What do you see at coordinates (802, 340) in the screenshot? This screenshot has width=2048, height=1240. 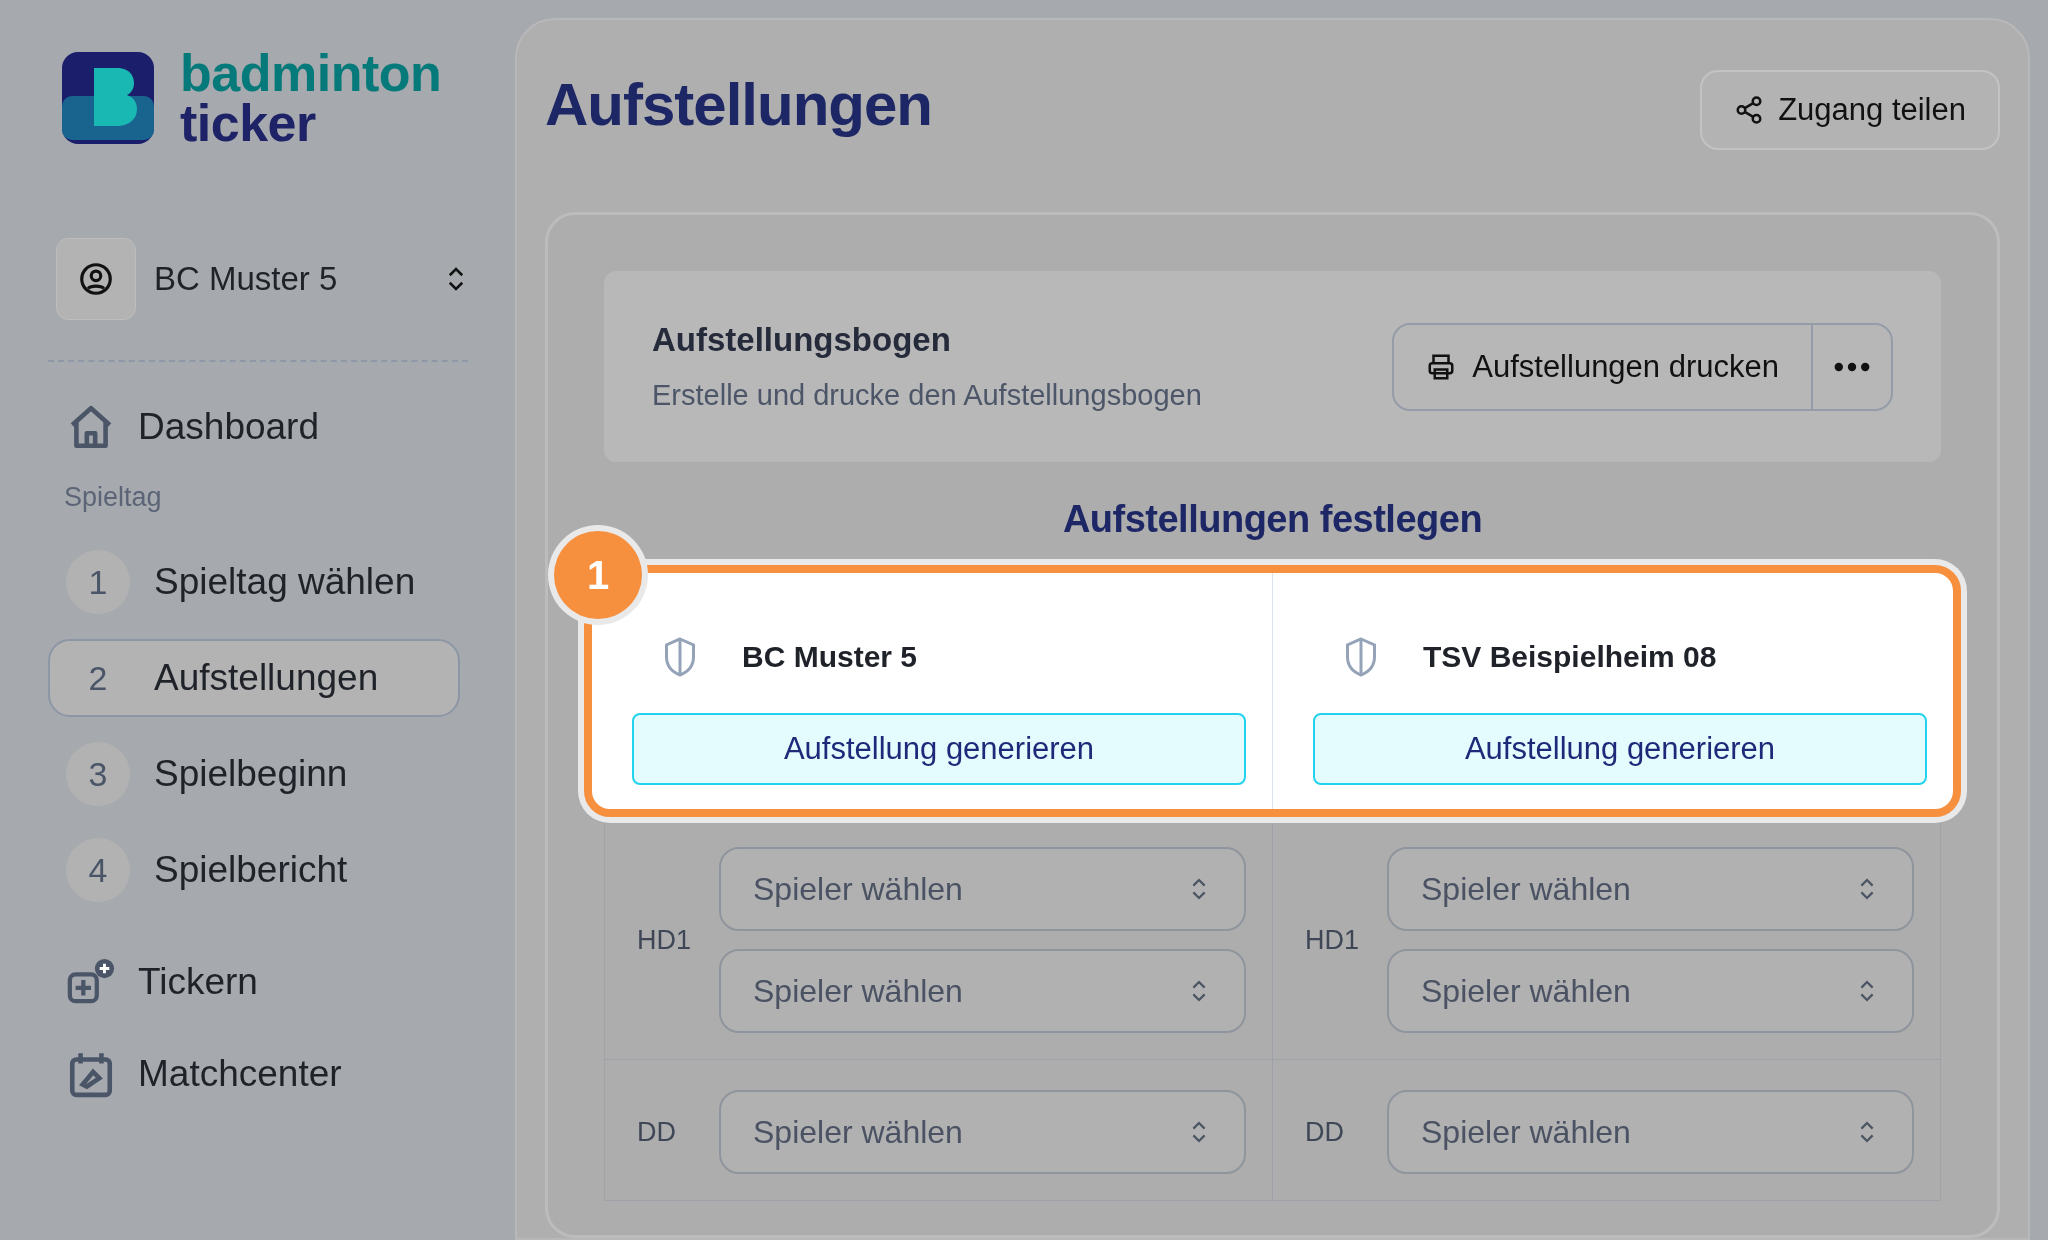 I see `sheet-title: Aufstellungsbogen` at bounding box center [802, 340].